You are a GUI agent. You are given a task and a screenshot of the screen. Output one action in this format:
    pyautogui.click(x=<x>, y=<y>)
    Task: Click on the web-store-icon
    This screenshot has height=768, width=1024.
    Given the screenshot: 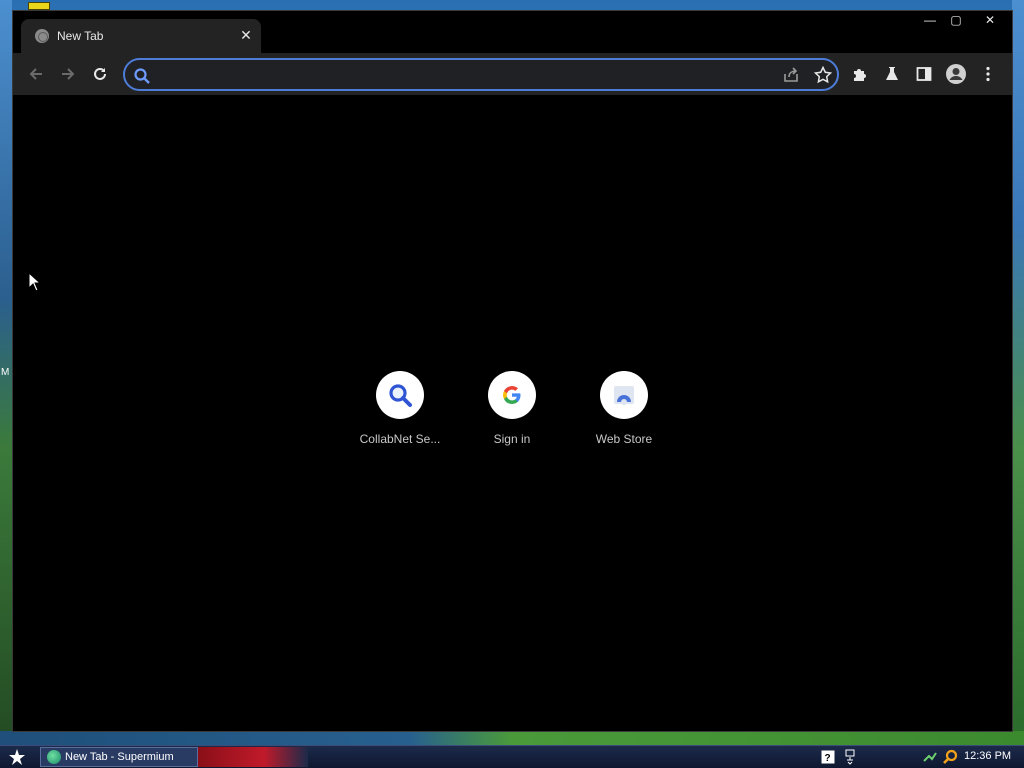 What is the action you would take?
    pyautogui.click(x=624, y=395)
    